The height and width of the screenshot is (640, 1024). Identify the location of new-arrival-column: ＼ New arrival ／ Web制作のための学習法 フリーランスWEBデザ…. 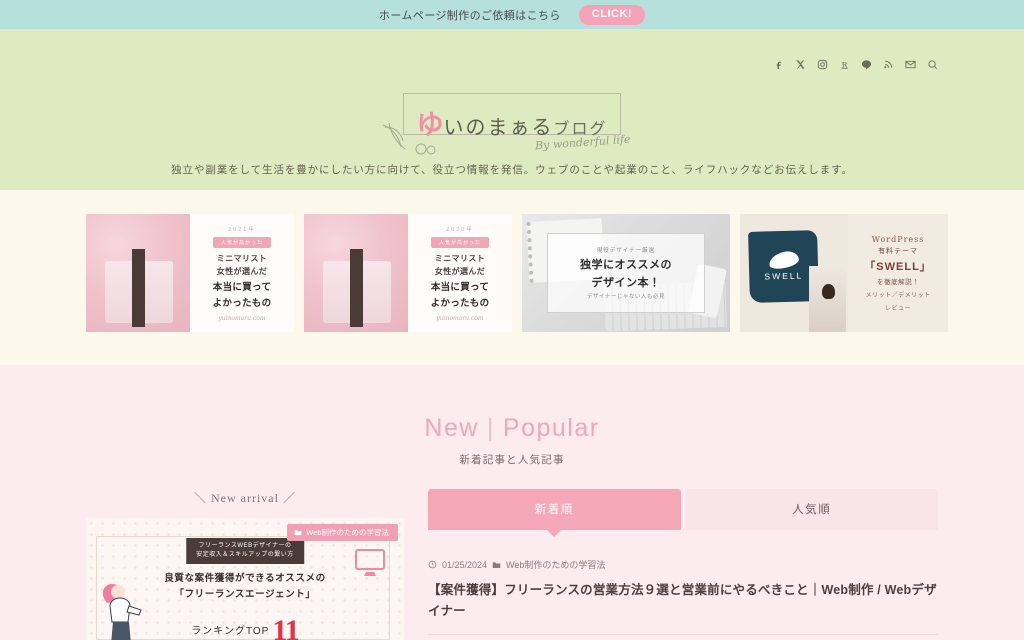
(245, 564).